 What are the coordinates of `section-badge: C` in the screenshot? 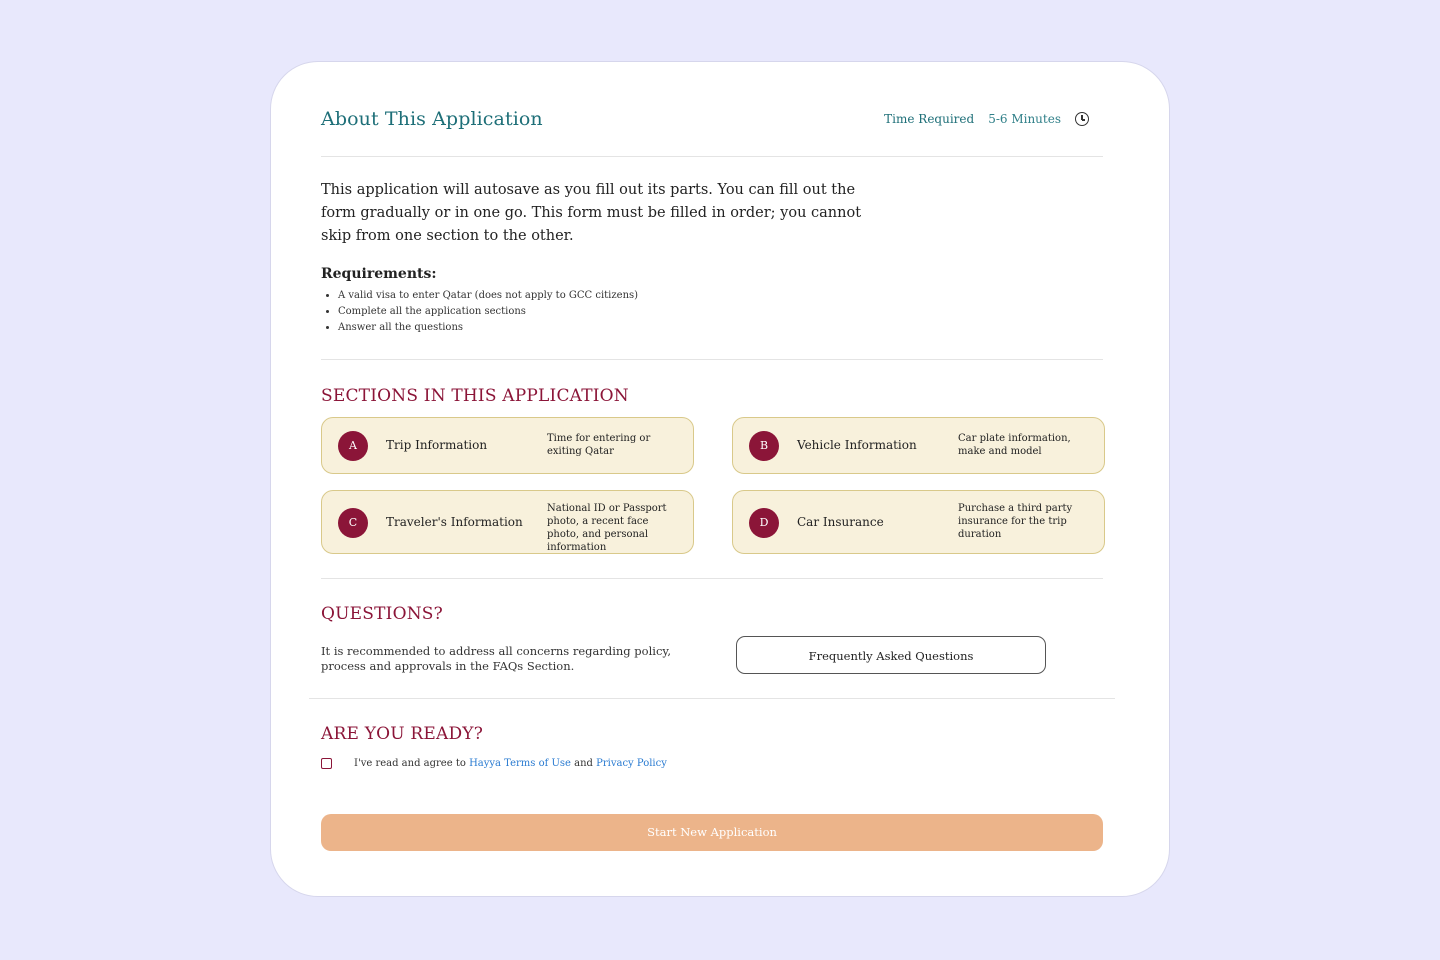 It's located at (353, 523).